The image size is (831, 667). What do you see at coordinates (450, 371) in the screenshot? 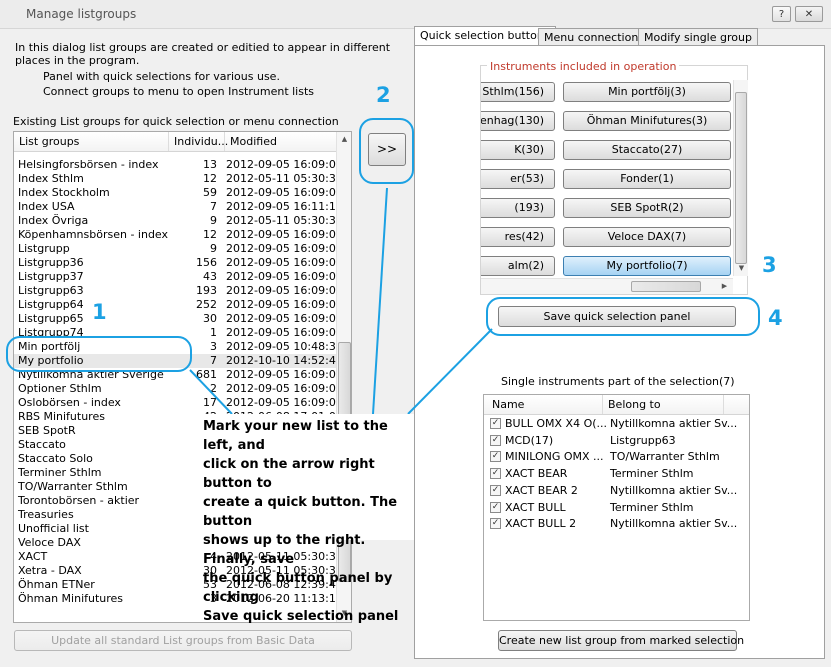
I see `arrow-line-to-save` at bounding box center [450, 371].